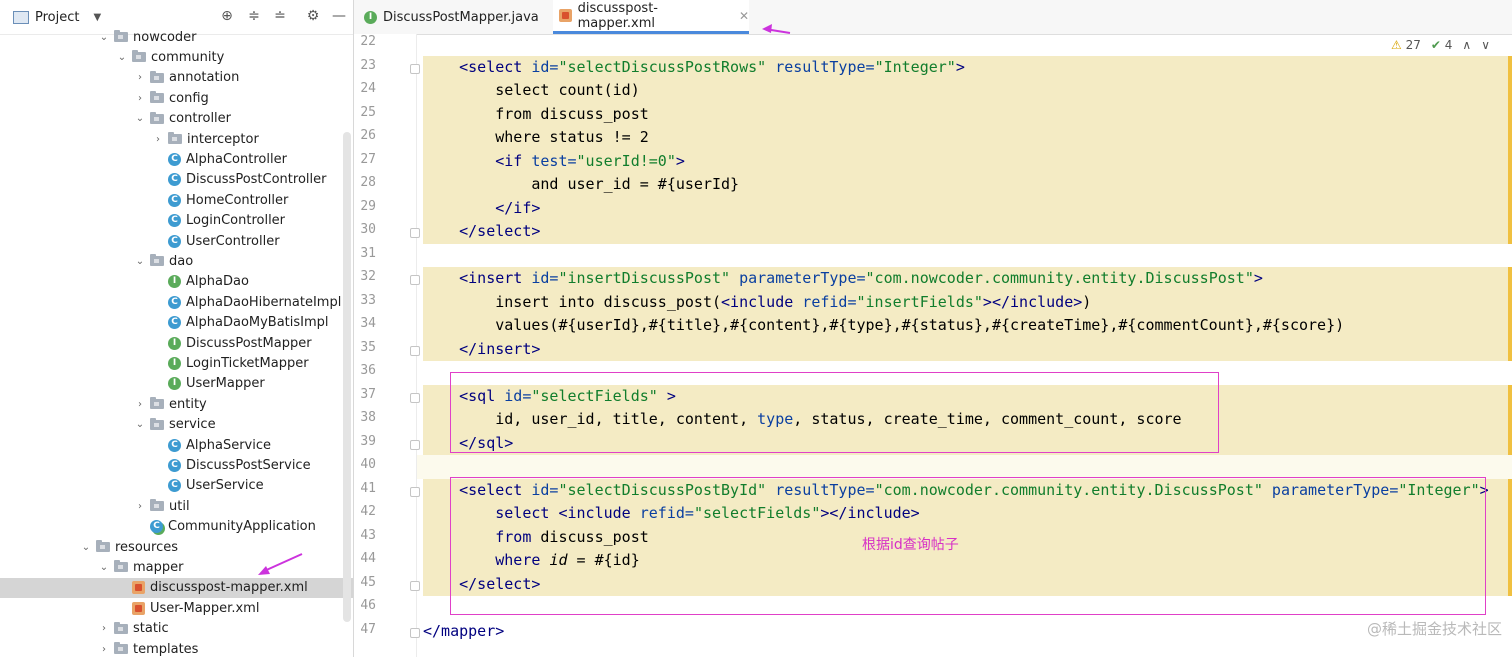  I want to click on arrow-to-file, so click(280, 564).